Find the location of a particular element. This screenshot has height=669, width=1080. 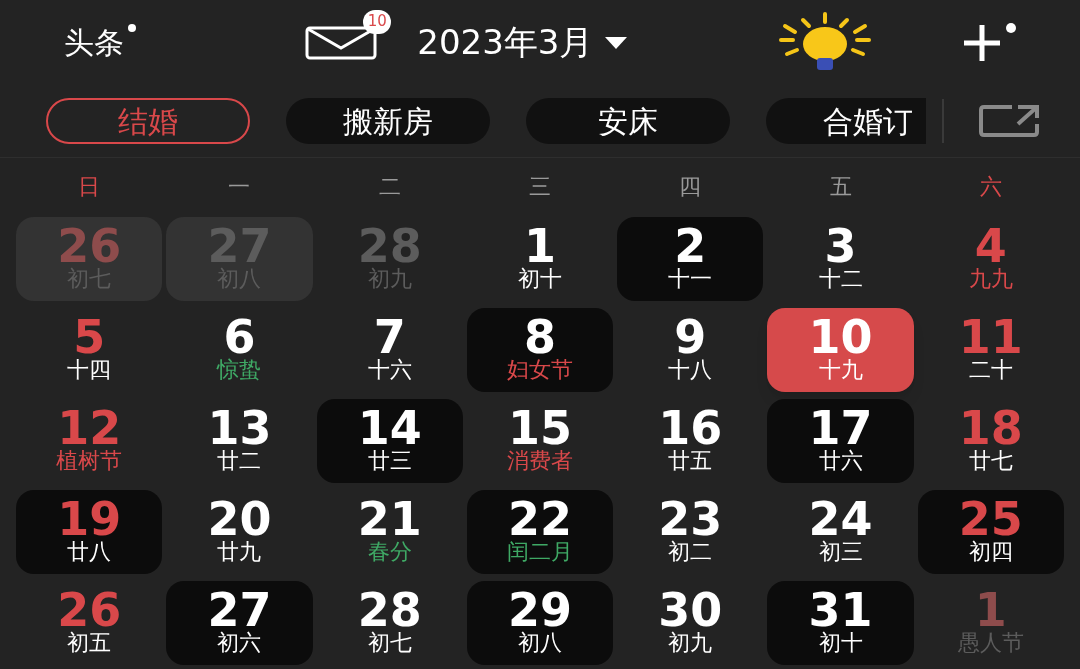

day-number: 29 is located at coordinates (540, 610).